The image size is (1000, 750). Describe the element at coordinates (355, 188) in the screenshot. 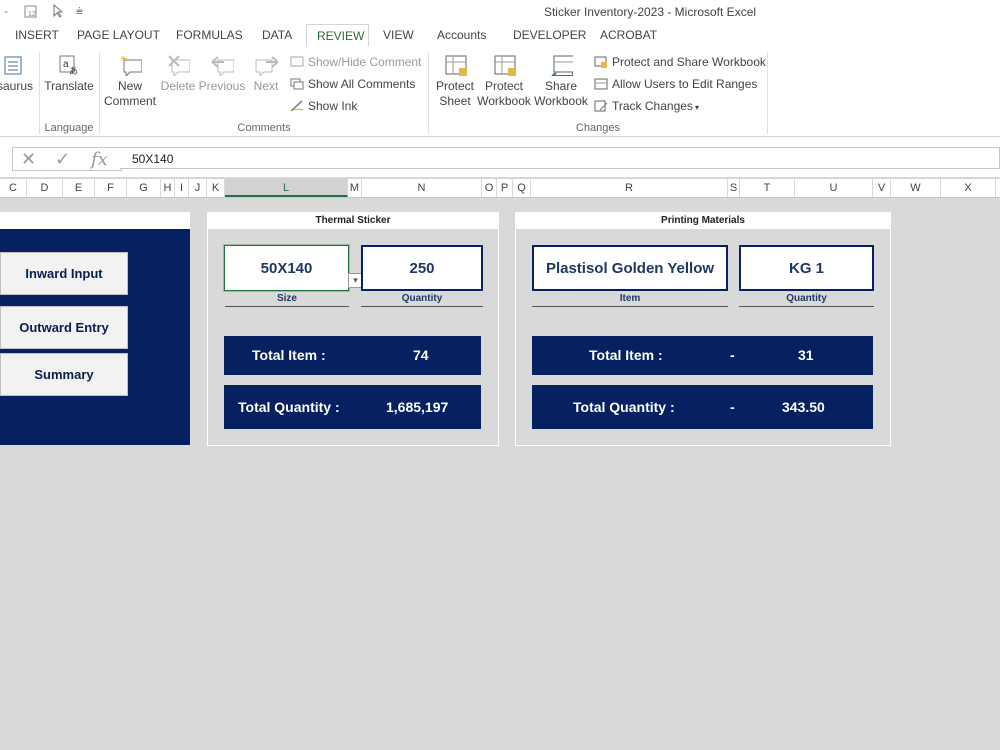

I see `column-header: M` at that location.